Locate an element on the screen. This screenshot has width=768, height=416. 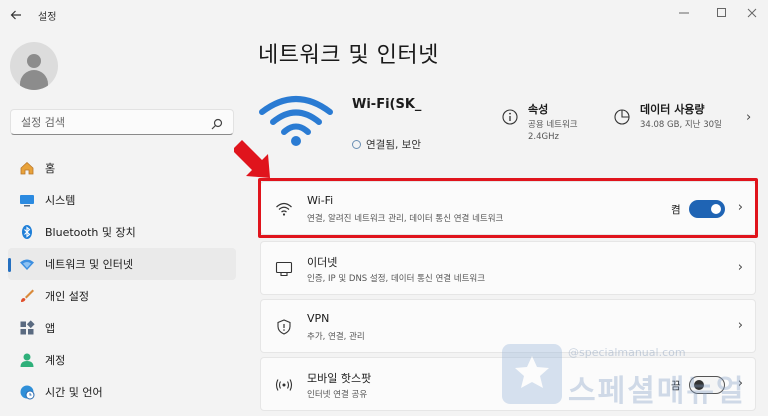
account-icon is located at coordinates (27, 360).